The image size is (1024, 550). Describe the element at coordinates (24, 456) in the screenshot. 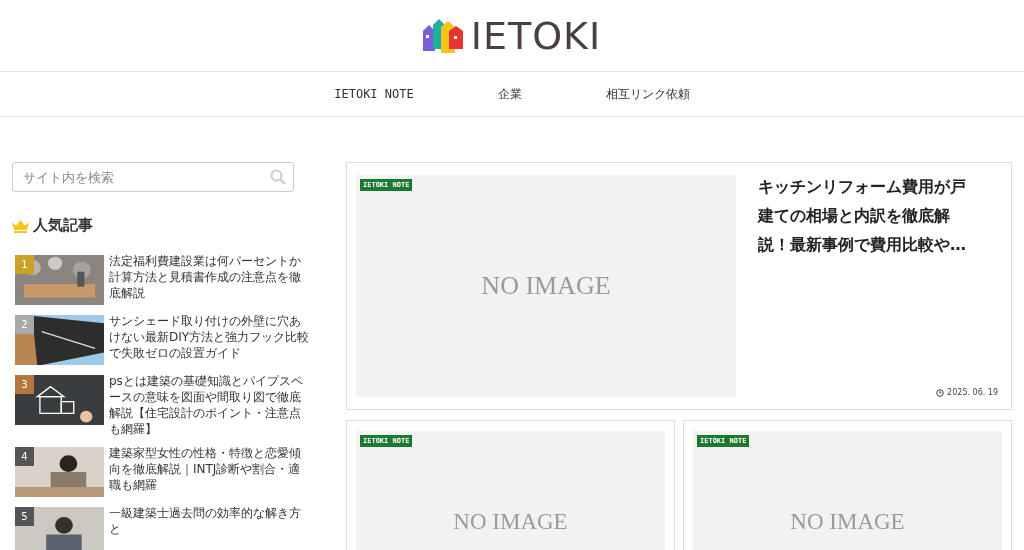

I see `rank-badge: 4` at that location.